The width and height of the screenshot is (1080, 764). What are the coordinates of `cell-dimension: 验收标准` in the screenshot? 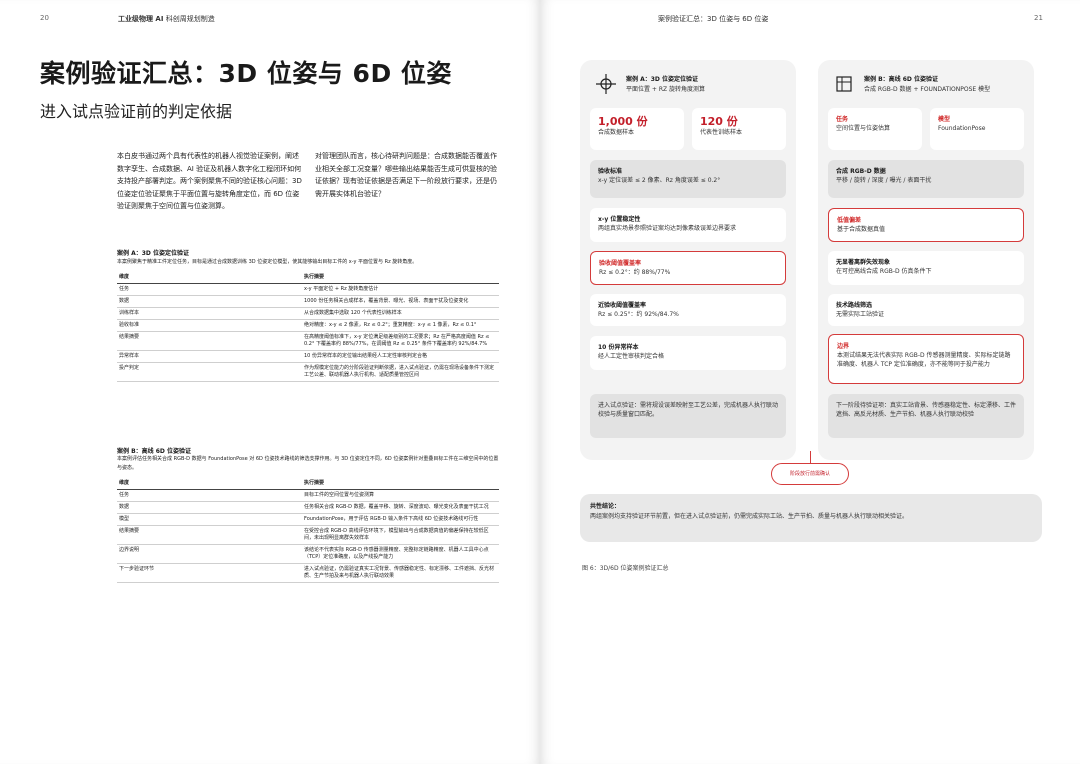 It's located at (209, 325).